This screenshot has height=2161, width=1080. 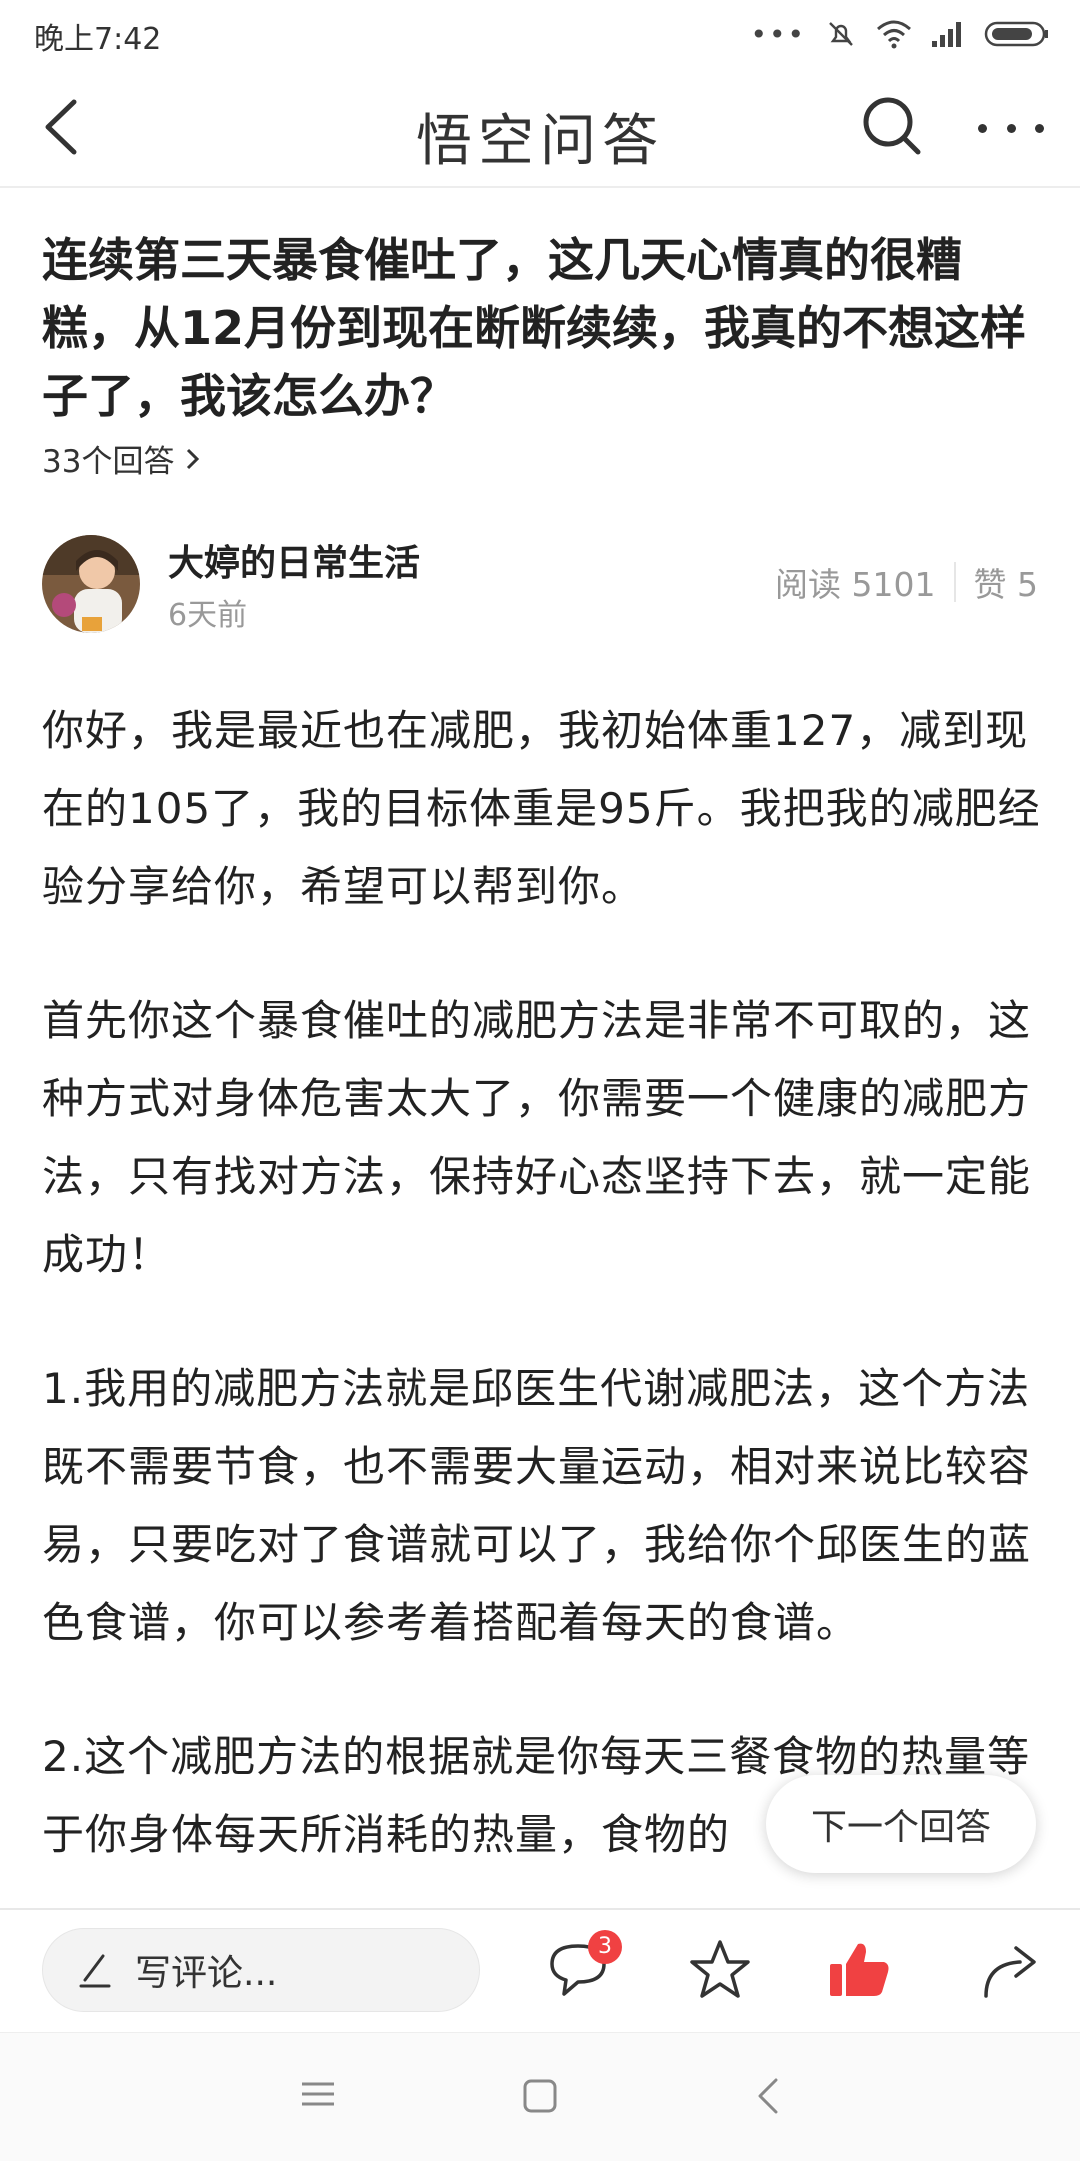 I want to click on thumbs-up-icon, so click(x=859, y=1969).